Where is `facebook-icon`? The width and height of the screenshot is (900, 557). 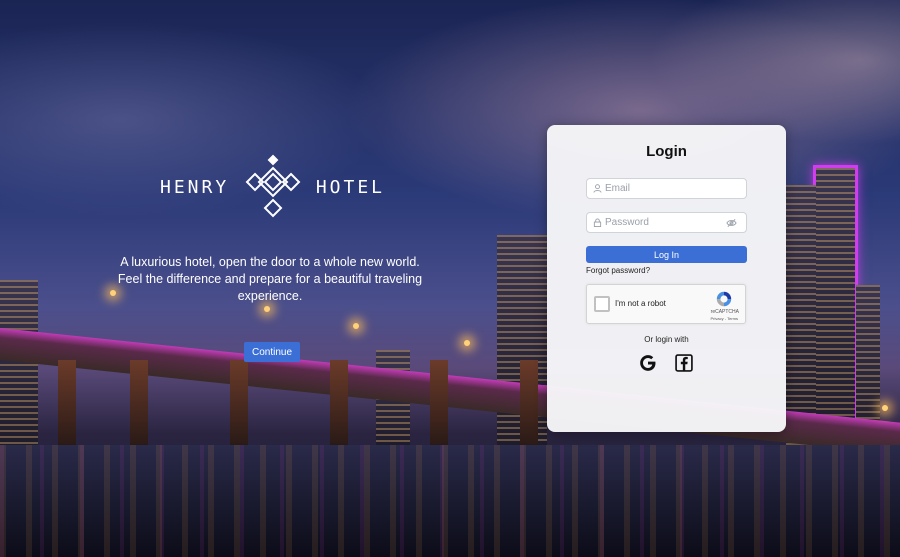
facebook-icon is located at coordinates (684, 363).